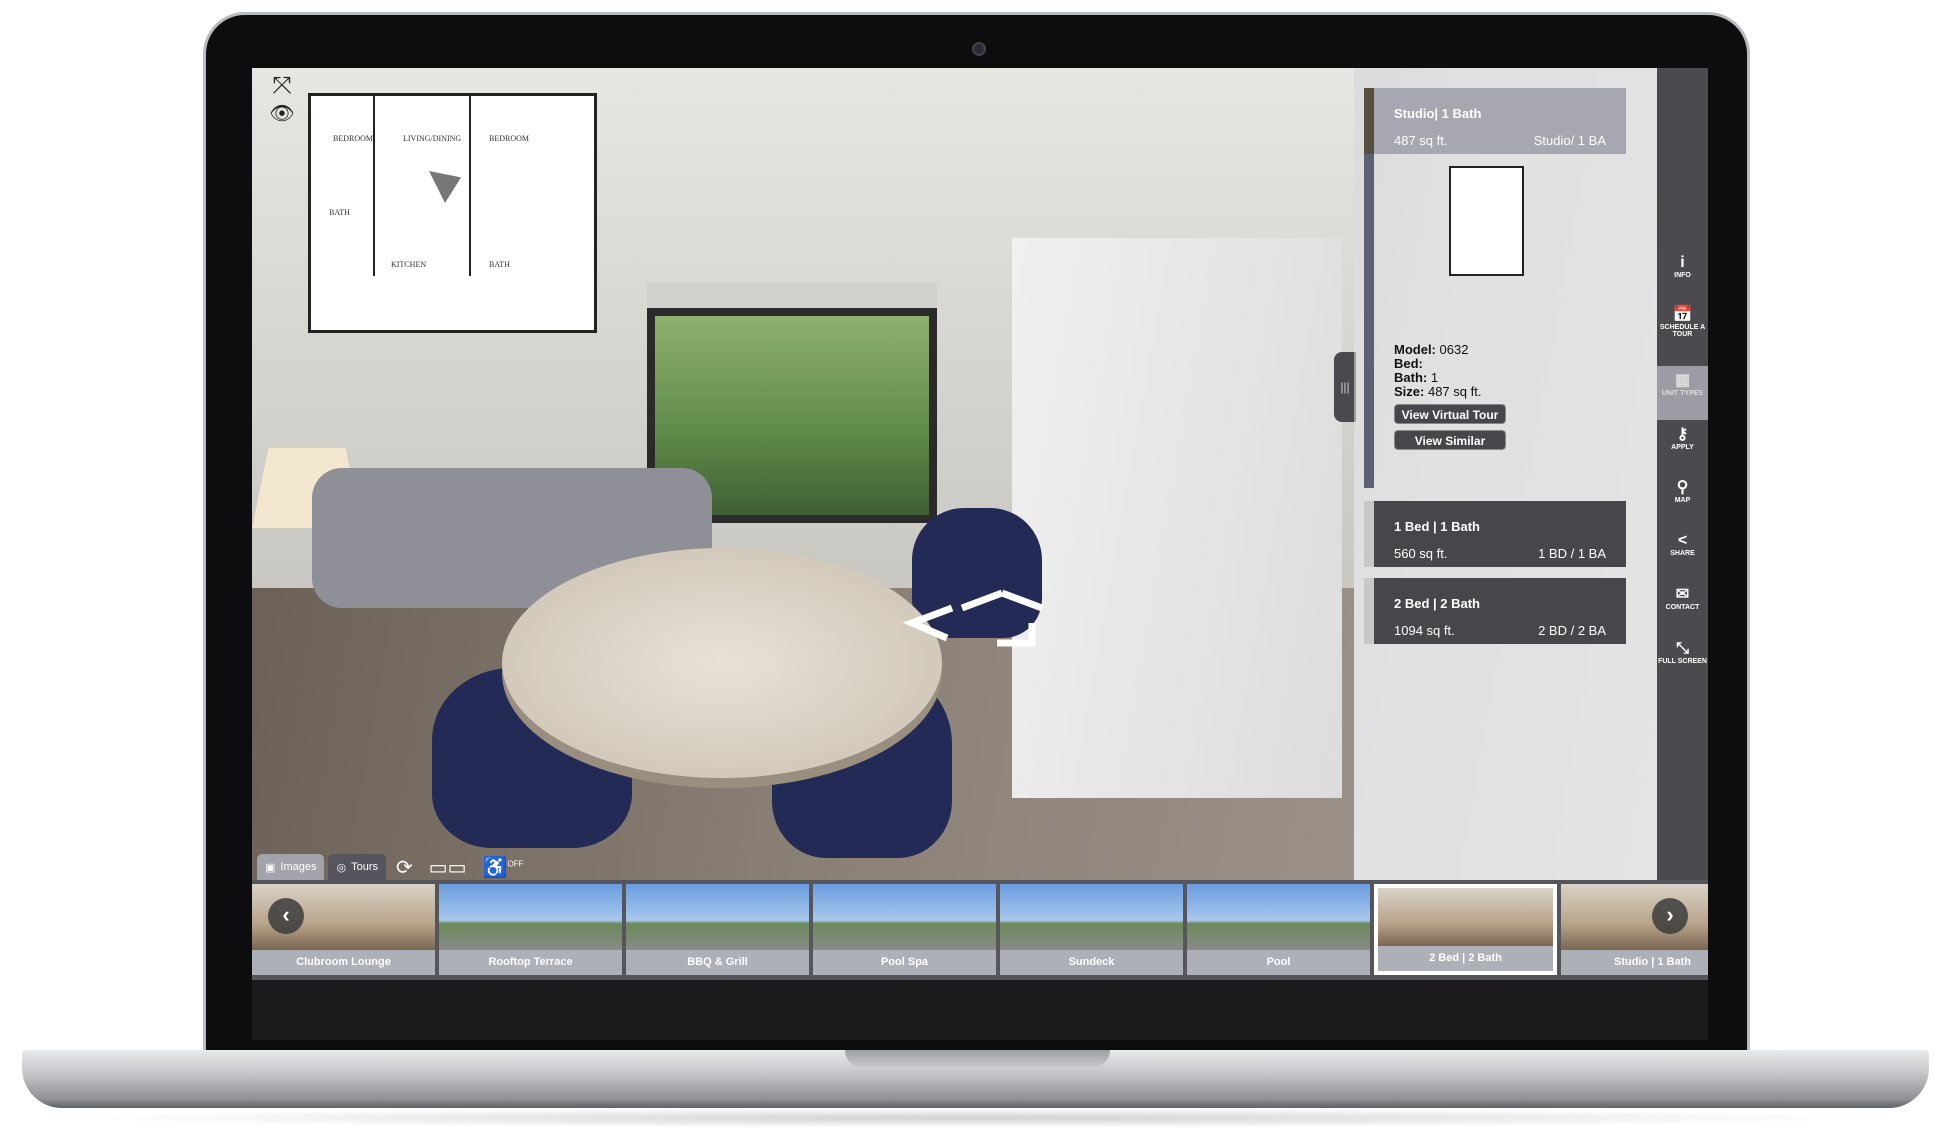  I want to click on envelope-icon: ✉, so click(1682, 594).